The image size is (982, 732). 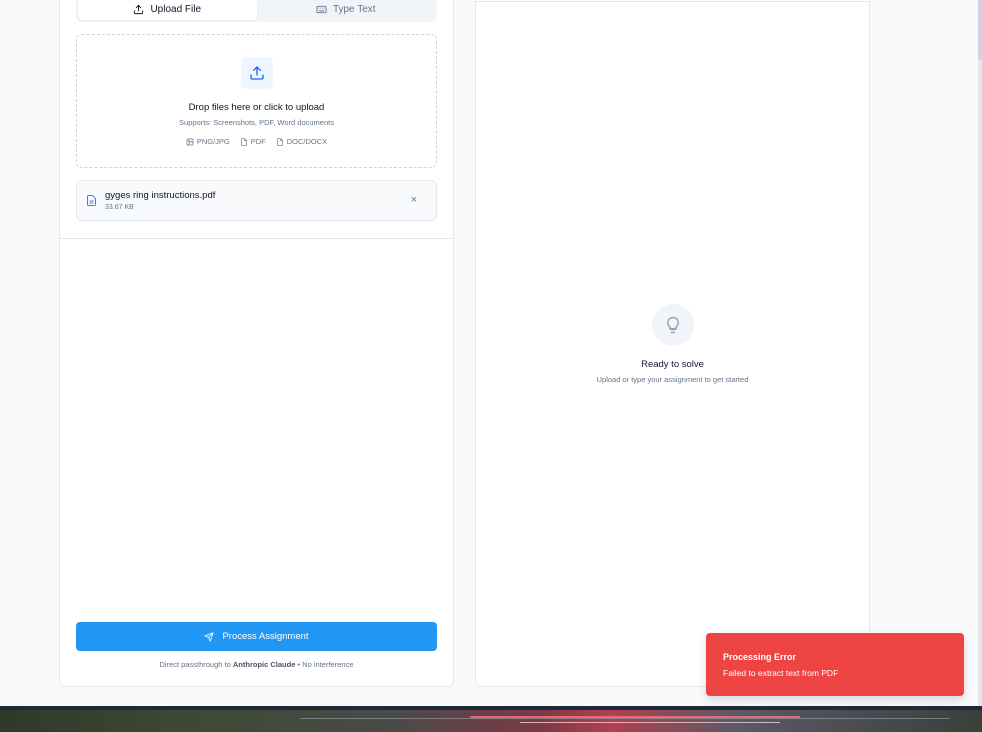 I want to click on format-pdf: PDF, so click(x=253, y=141).